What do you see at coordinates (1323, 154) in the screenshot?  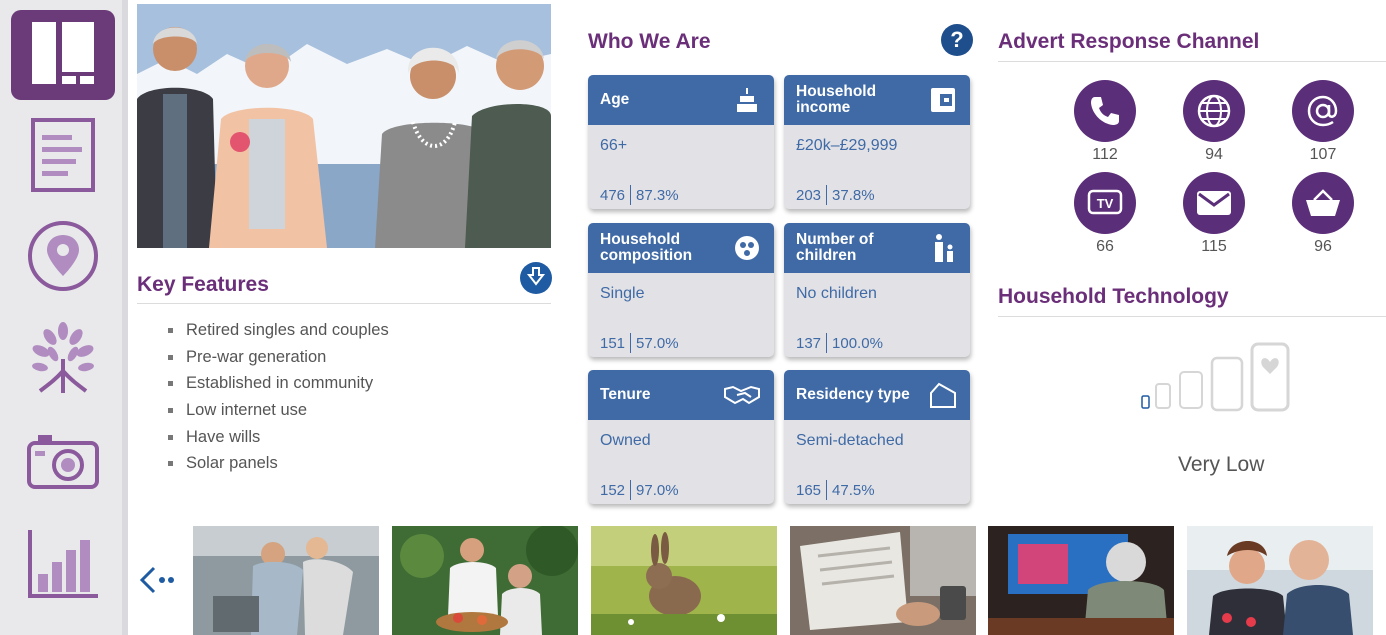 I see `channel-value: 107` at bounding box center [1323, 154].